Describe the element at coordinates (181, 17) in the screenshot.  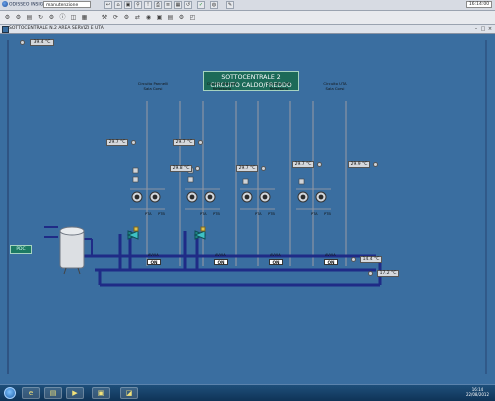
I see `nav-config-icon: ⚙` at that location.